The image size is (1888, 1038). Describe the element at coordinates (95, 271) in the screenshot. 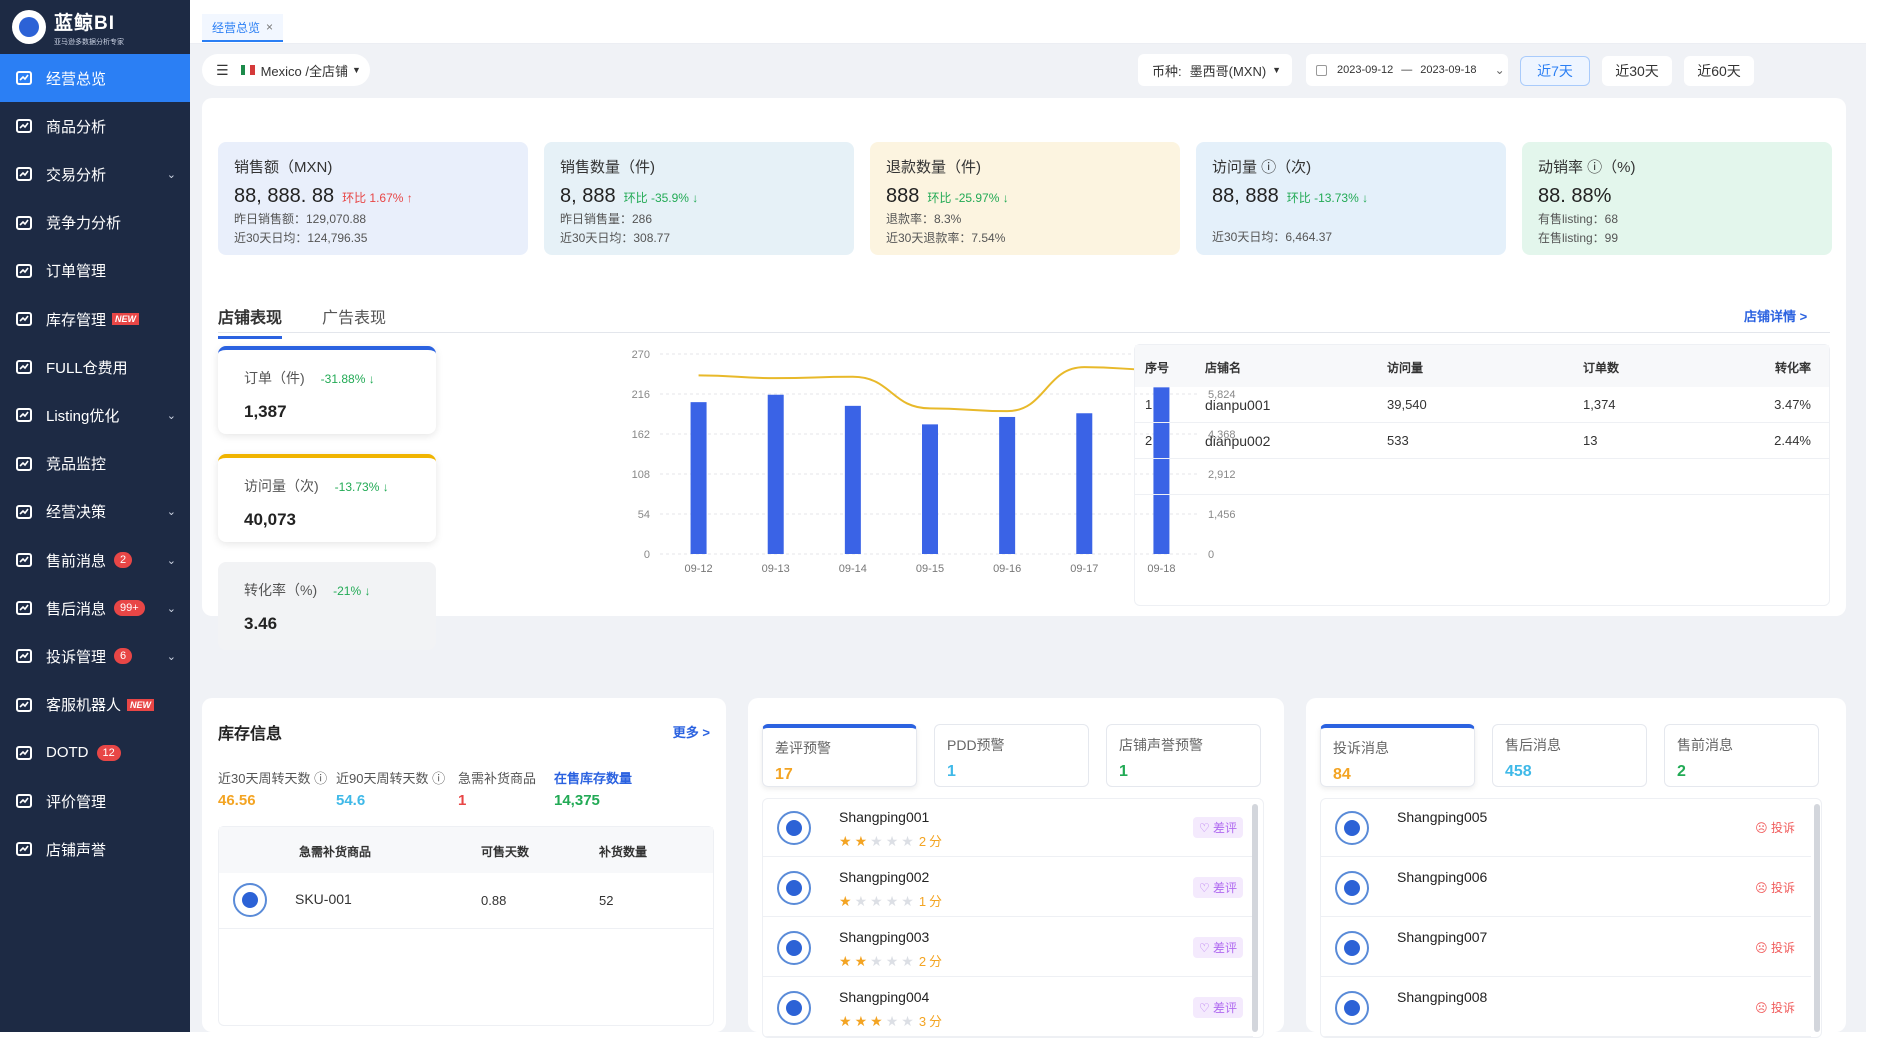

I see `sidebar-item-4: 订单管理` at that location.